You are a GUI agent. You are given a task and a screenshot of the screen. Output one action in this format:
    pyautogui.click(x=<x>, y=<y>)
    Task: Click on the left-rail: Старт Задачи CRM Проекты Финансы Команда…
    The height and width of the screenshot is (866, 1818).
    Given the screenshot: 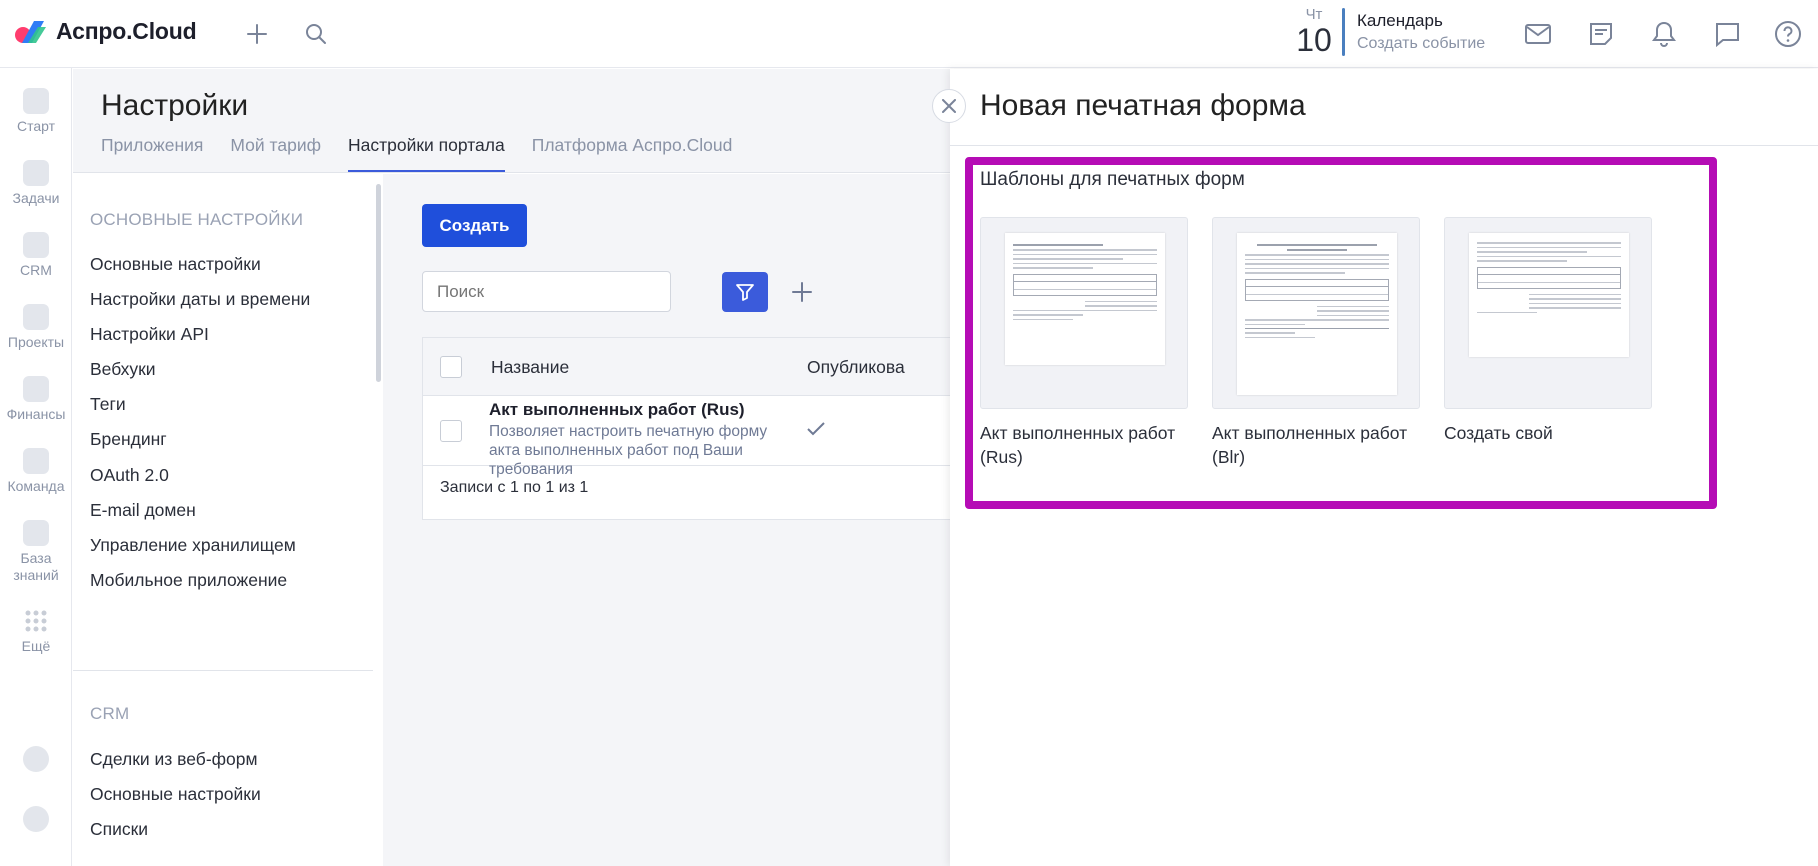 What is the action you would take?
    pyautogui.click(x=36, y=467)
    